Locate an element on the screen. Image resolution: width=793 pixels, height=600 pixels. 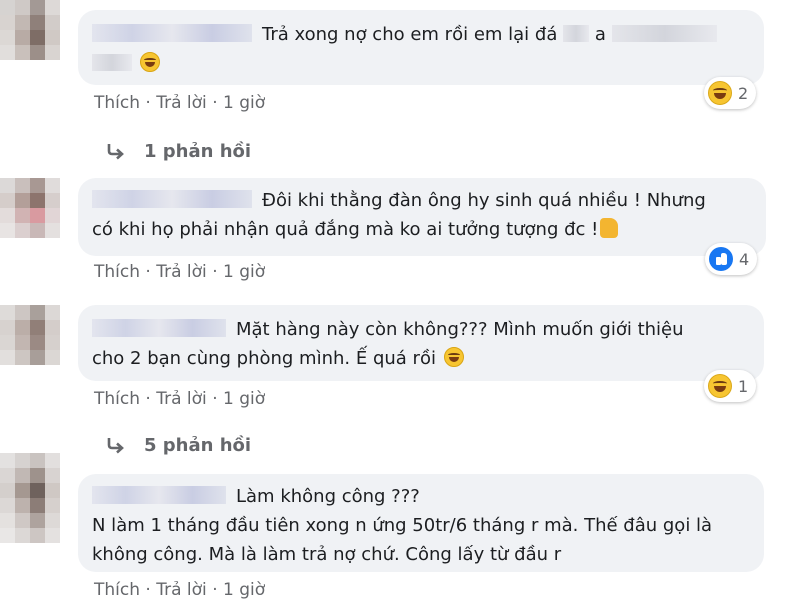
view-replies-link: 1 phản hồi is located at coordinates (177, 151).